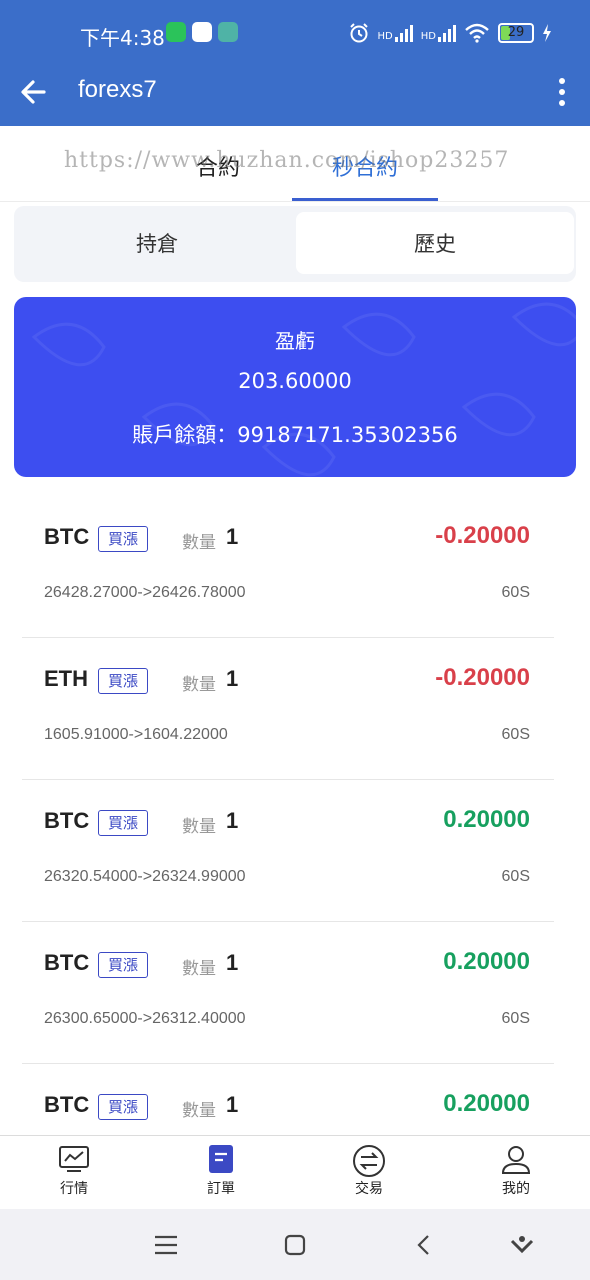 The height and width of the screenshot is (1280, 590). Describe the element at coordinates (221, 1189) in the screenshot. I see `nav-orders-label: 訂單` at that location.